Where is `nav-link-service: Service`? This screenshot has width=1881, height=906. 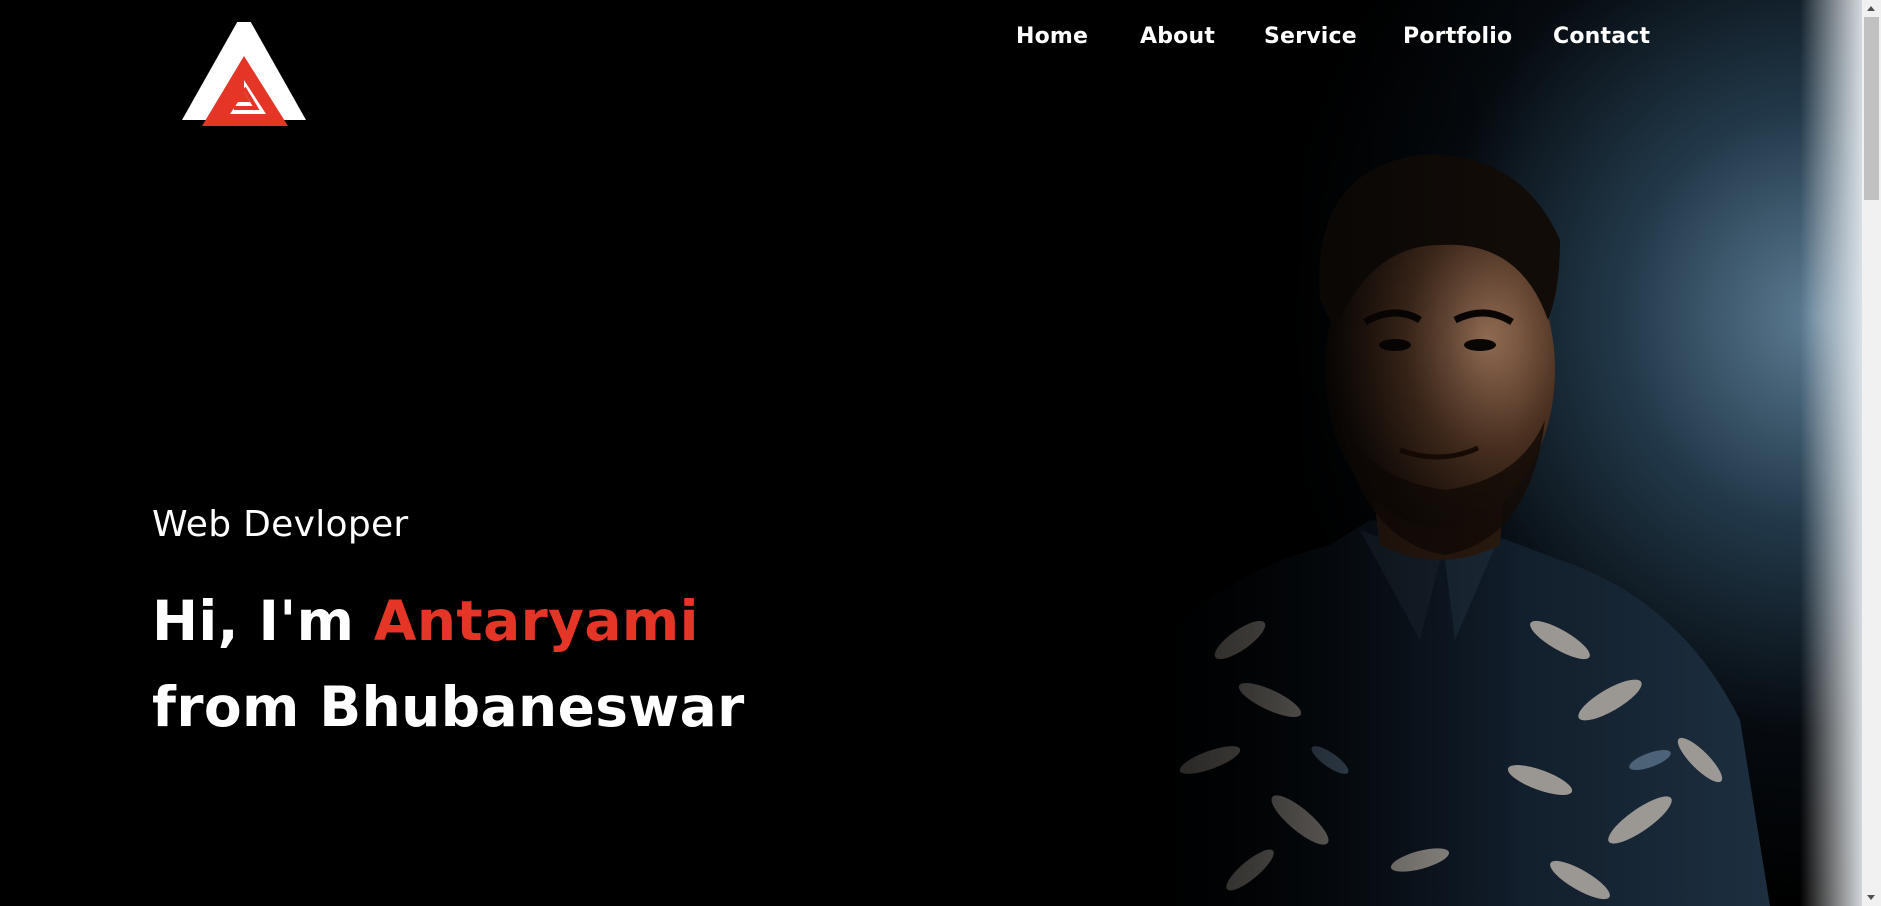
nav-link-service: Service is located at coordinates (1310, 37).